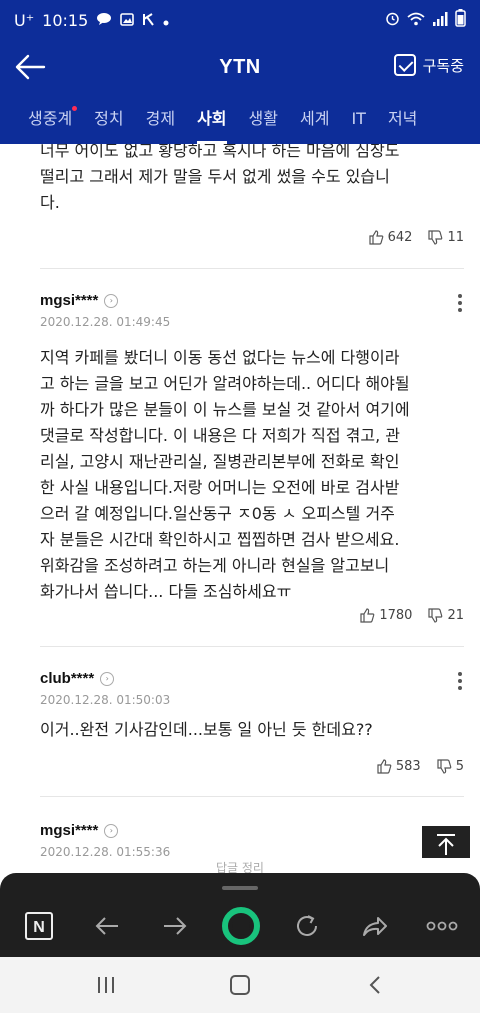 This screenshot has height=1013, width=480. I want to click on arrow-right-icon, so click(175, 926).